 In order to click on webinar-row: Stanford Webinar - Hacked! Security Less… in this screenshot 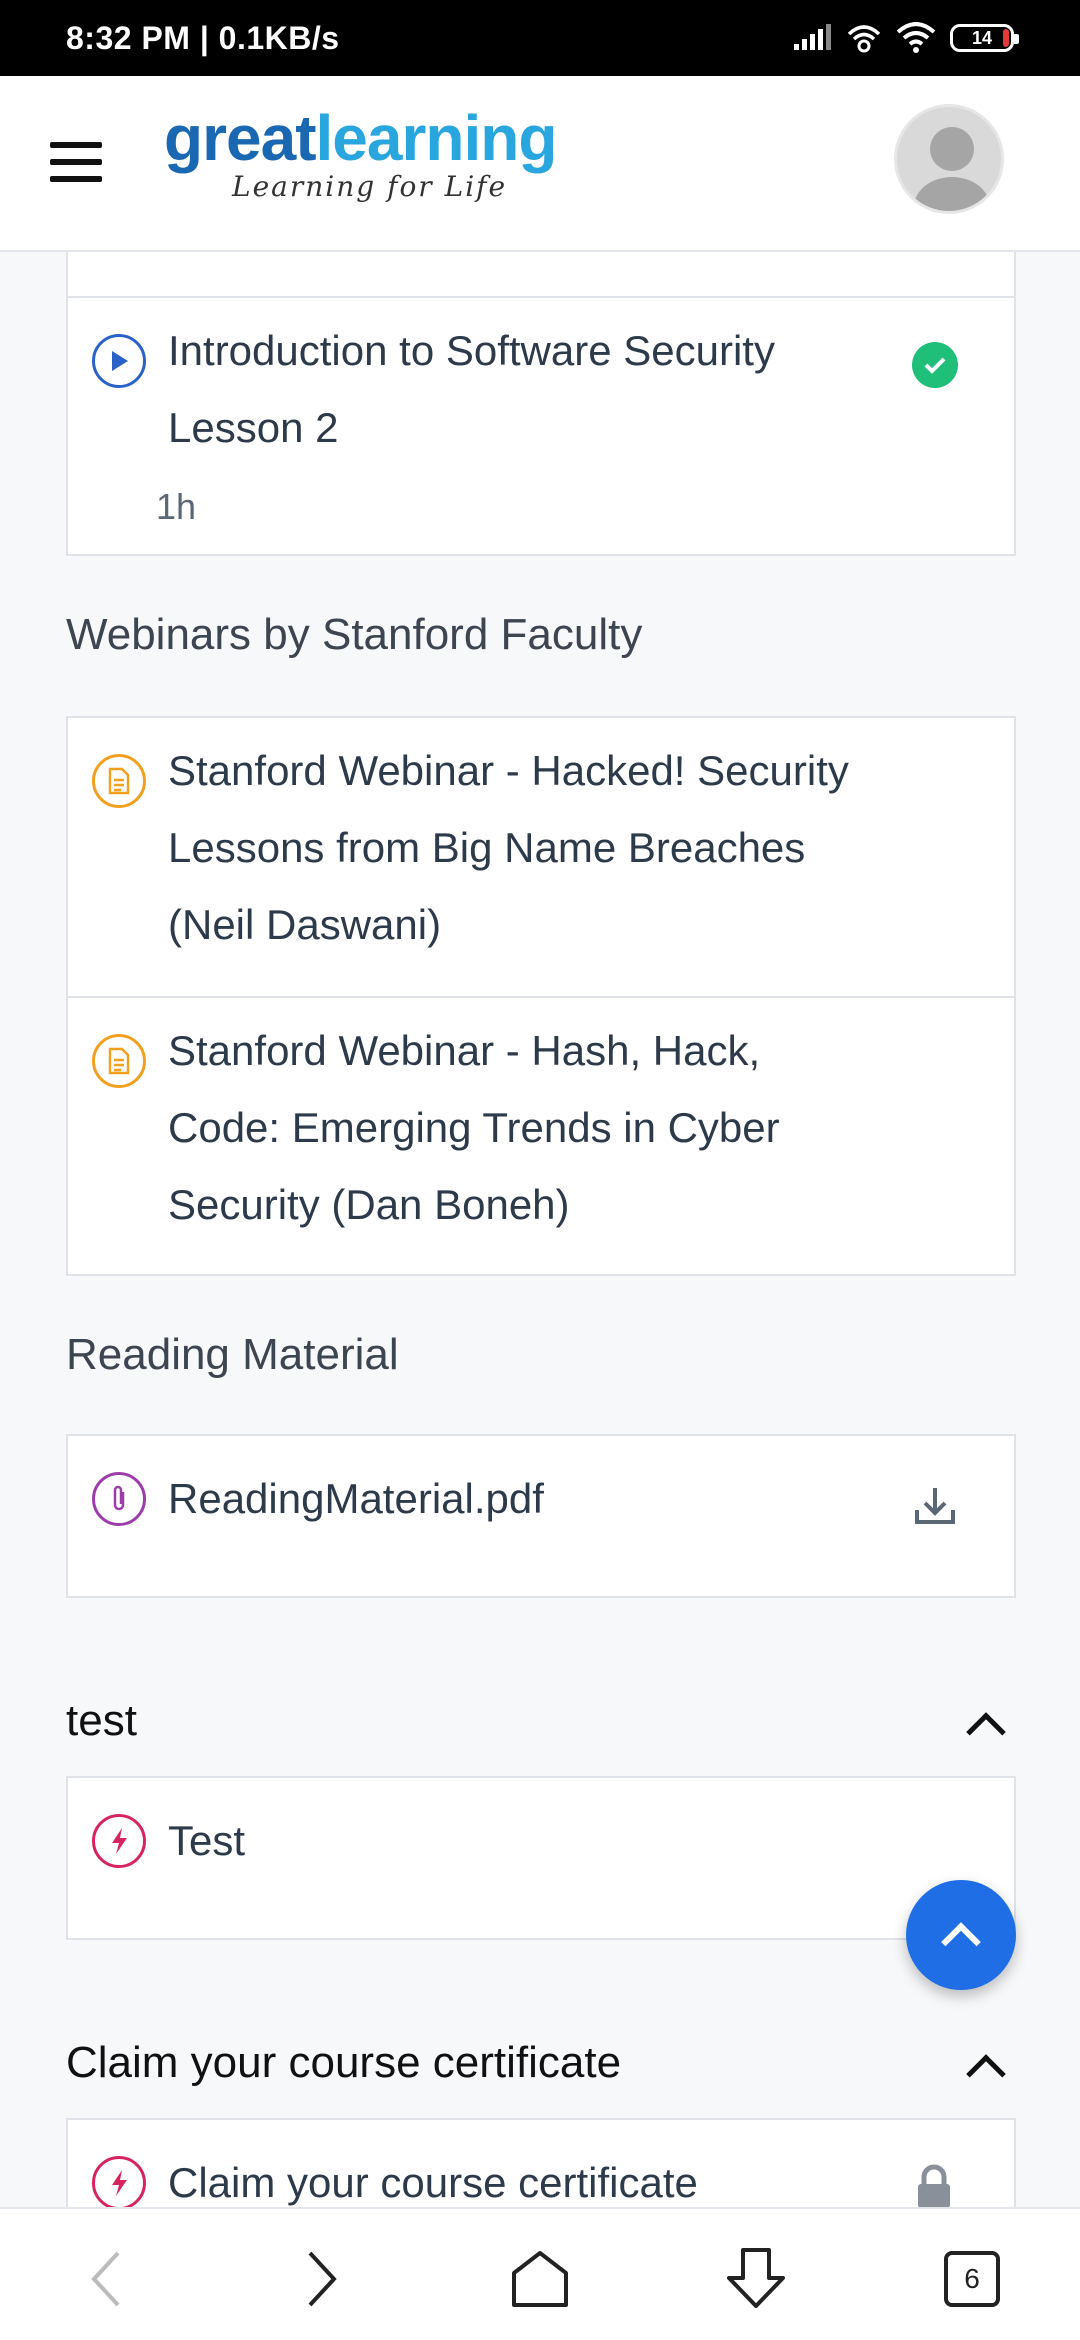, I will do `click(541, 857)`.